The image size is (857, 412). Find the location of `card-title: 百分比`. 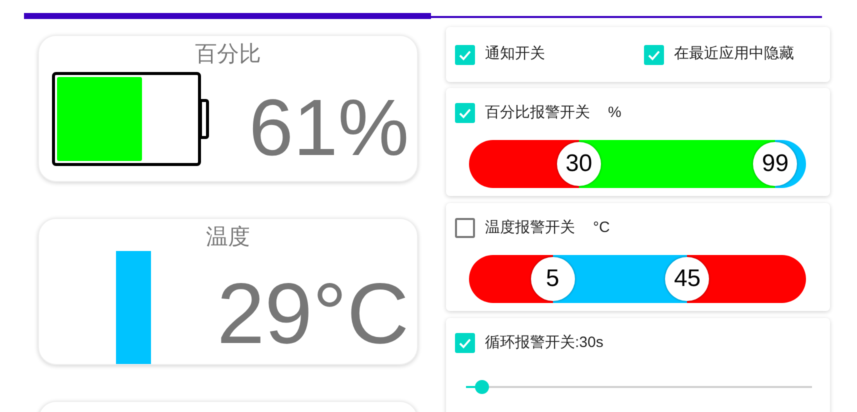

card-title: 百分比 is located at coordinates (228, 53).